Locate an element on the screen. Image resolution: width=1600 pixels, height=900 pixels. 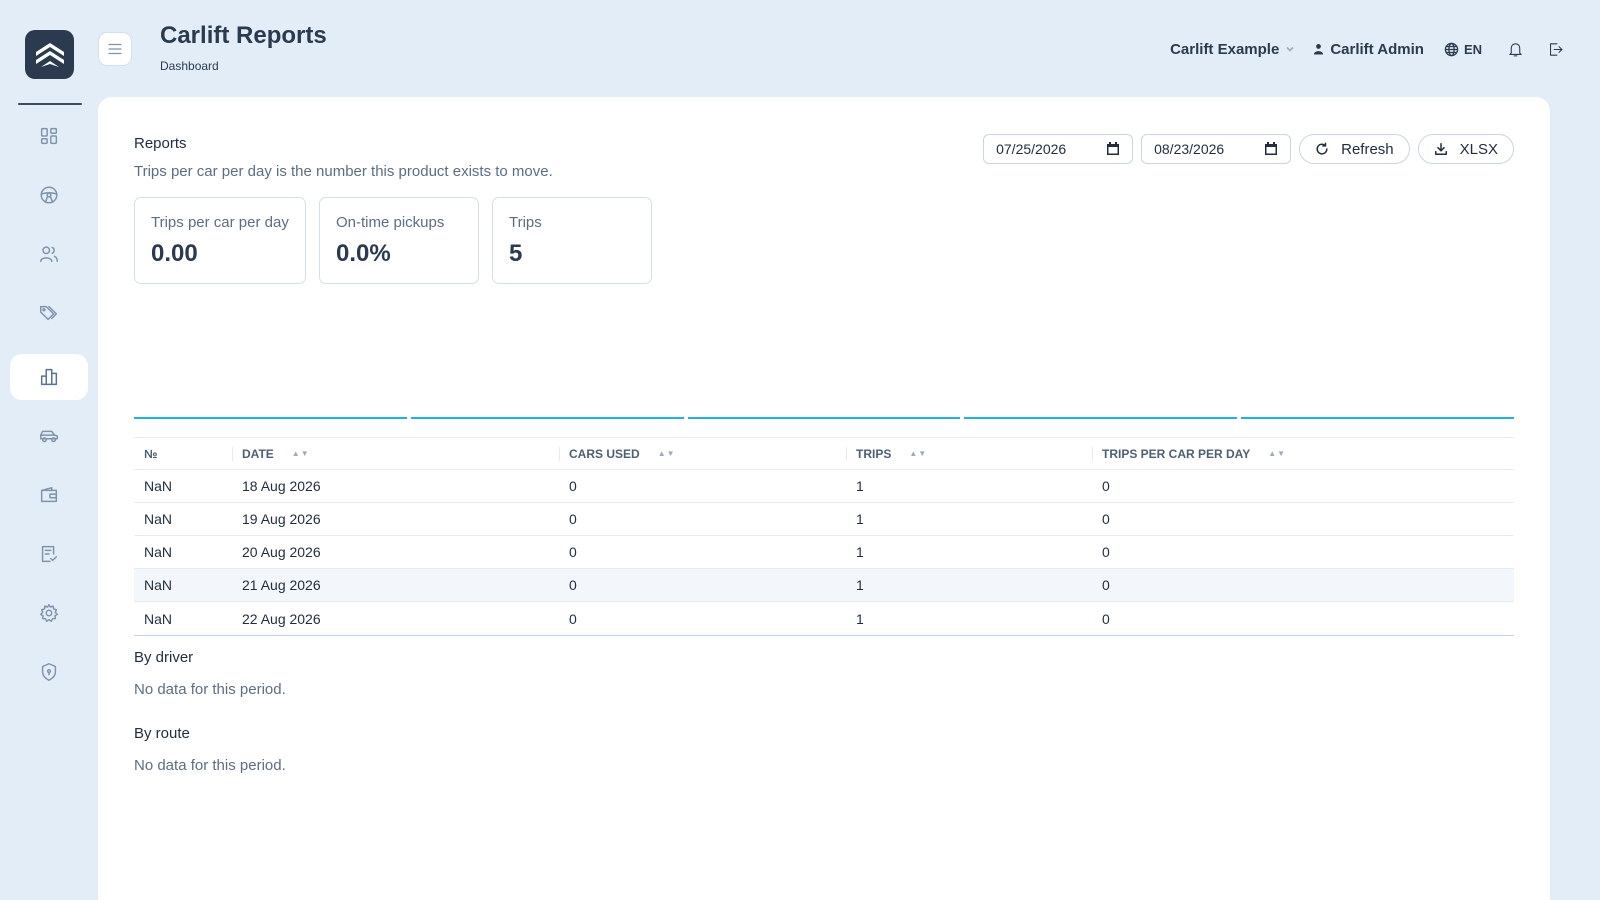
by-route-empty: No data for this period. is located at coordinates (210, 765).